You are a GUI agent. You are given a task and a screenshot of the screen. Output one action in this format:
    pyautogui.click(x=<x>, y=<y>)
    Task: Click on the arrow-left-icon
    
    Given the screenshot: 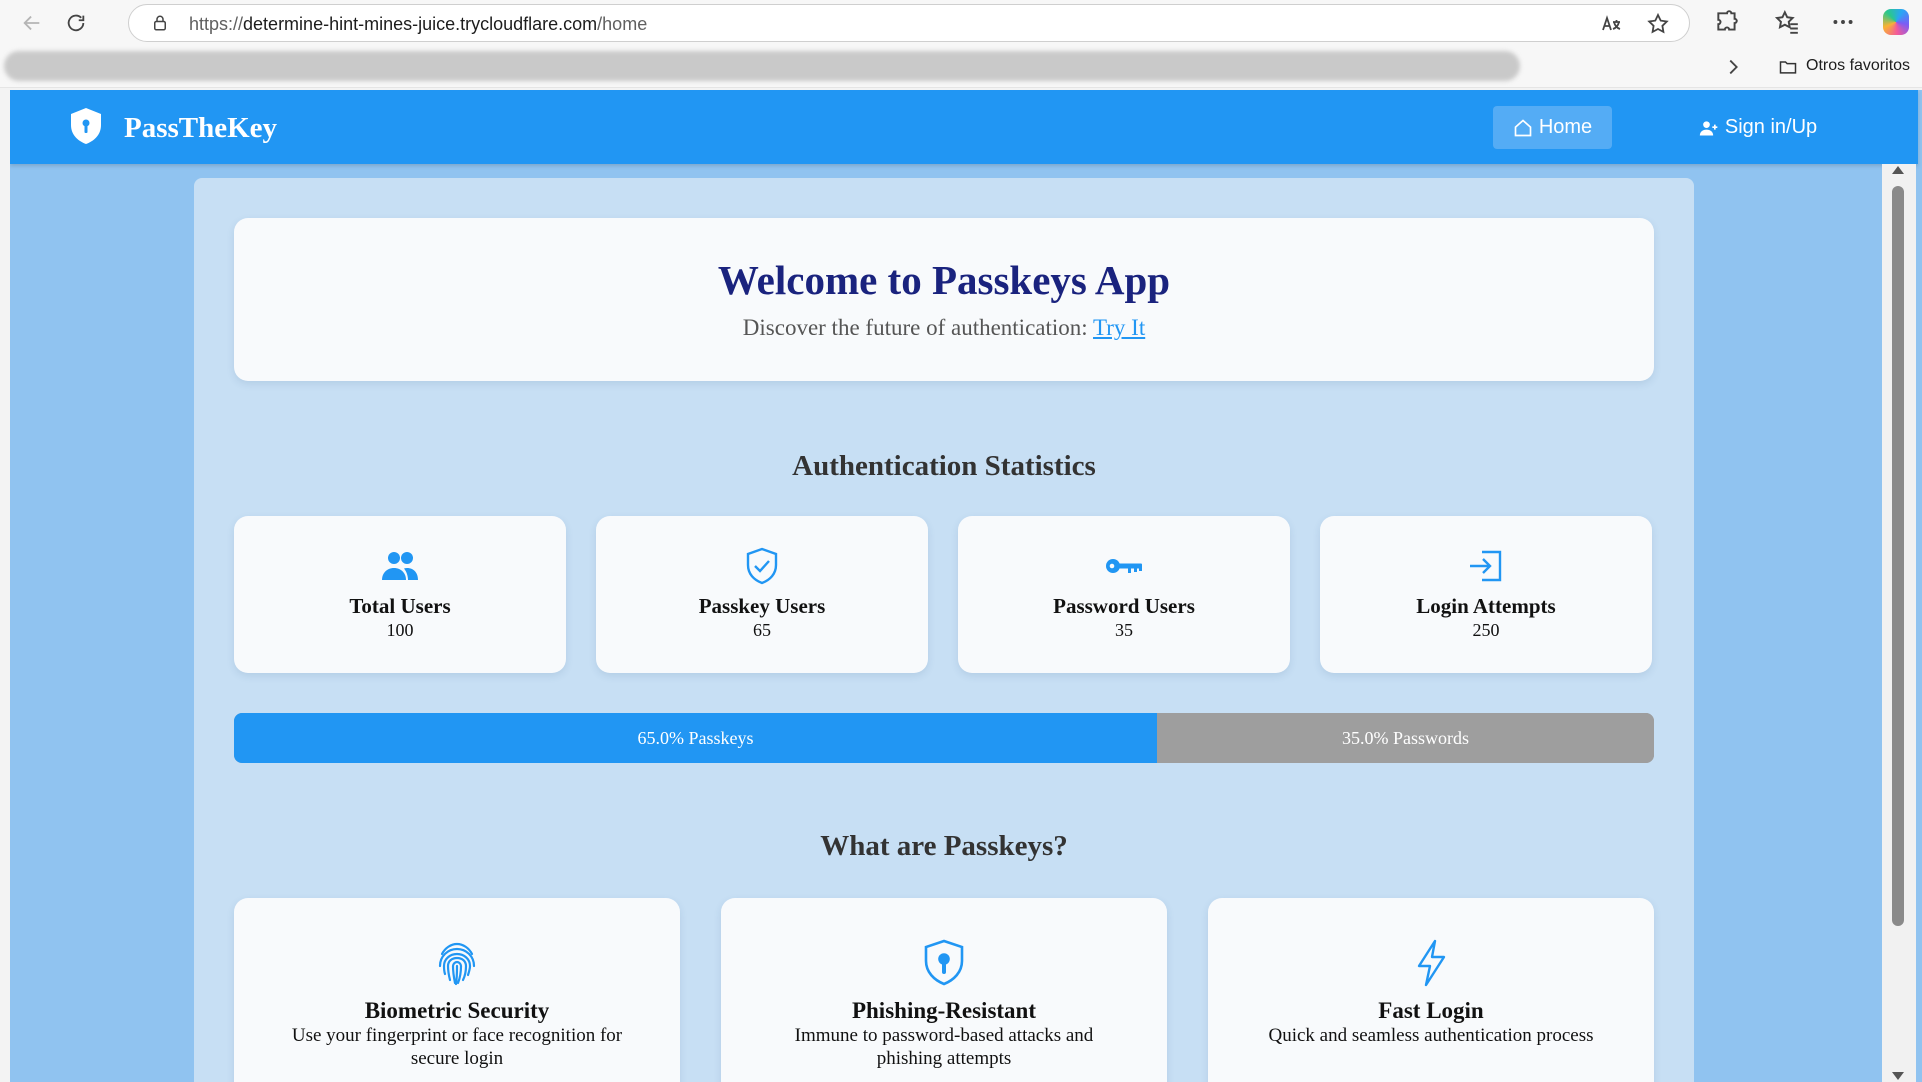 What is the action you would take?
    pyautogui.click(x=31, y=23)
    